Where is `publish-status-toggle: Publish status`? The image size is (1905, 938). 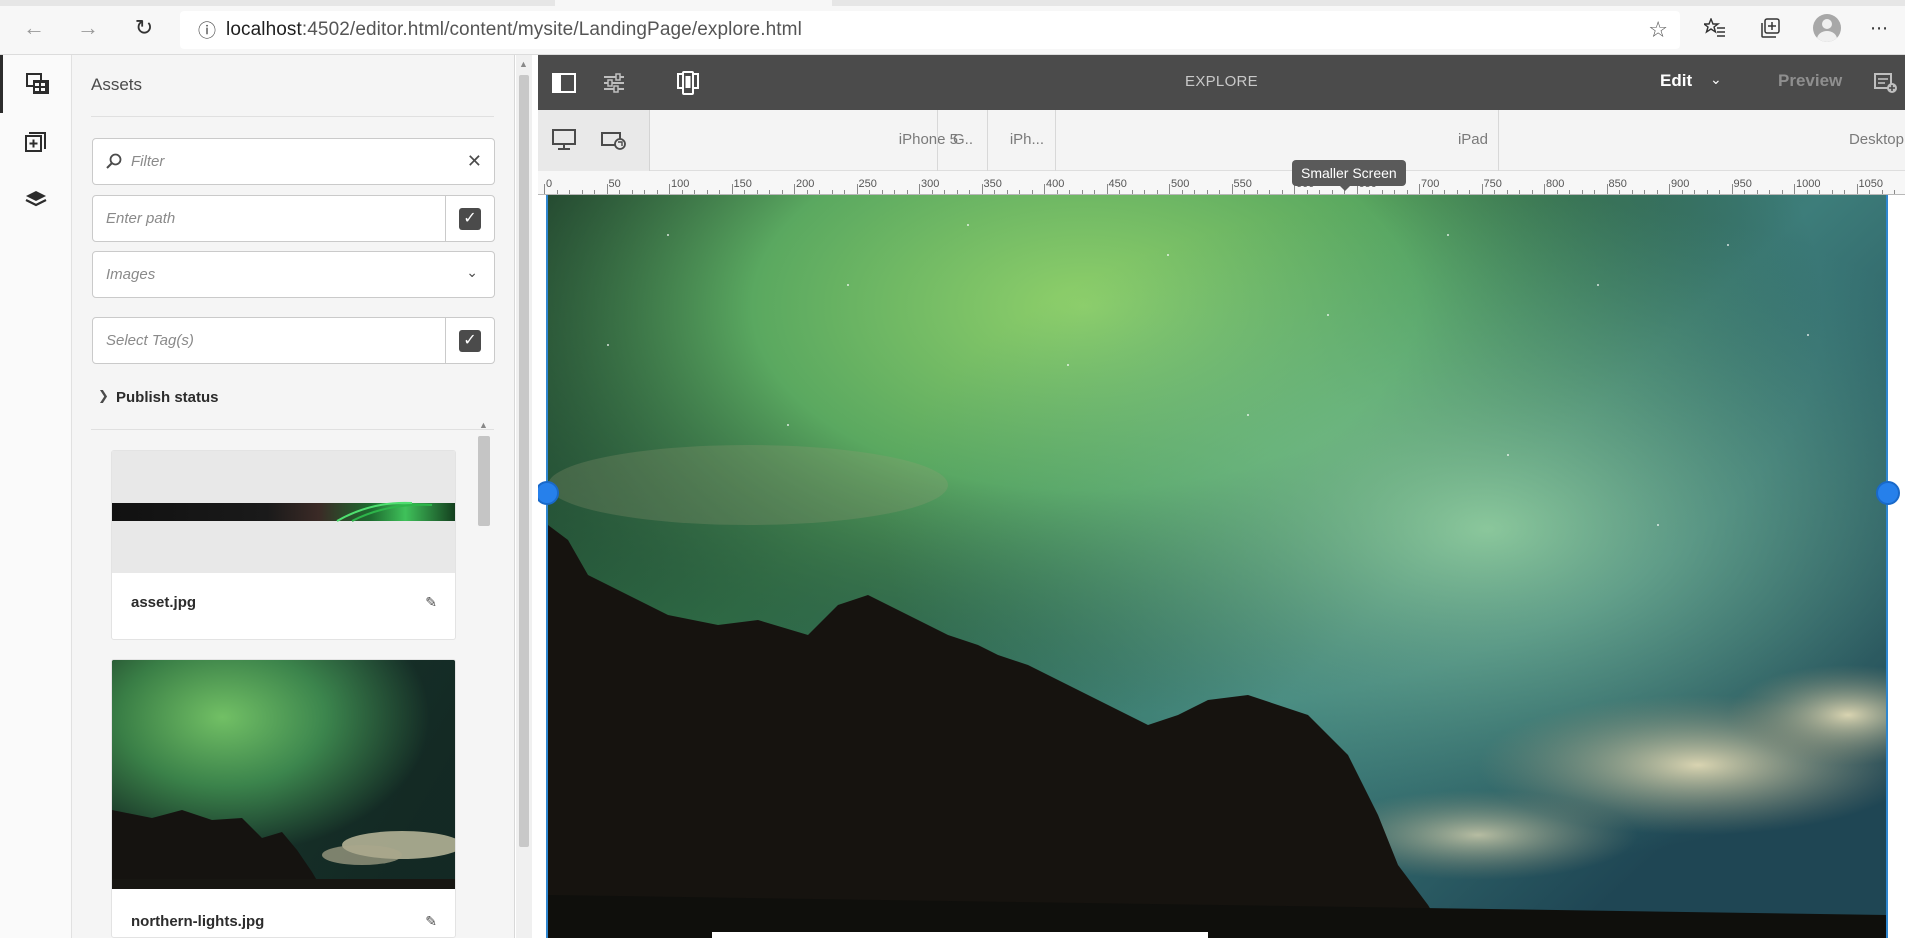
publish-status-toggle: Publish status is located at coordinates (167, 397).